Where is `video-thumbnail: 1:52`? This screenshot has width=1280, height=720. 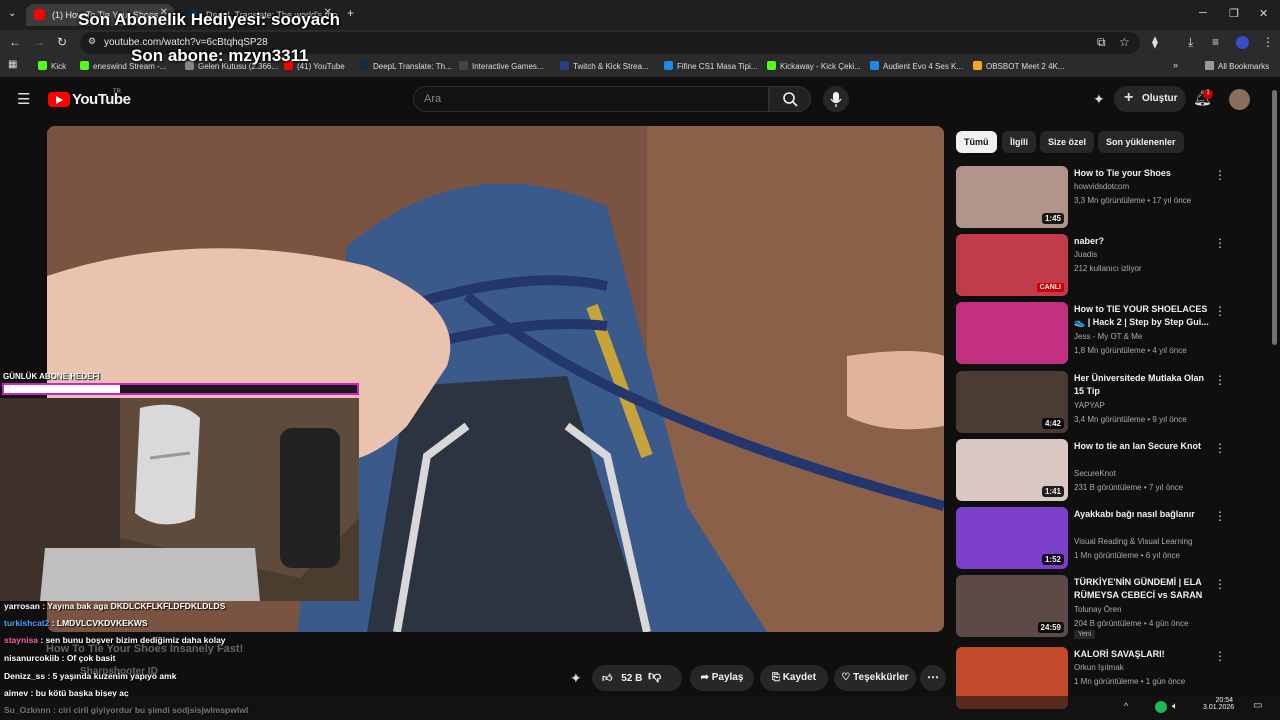
video-thumbnail: 1:52 is located at coordinates (1012, 538).